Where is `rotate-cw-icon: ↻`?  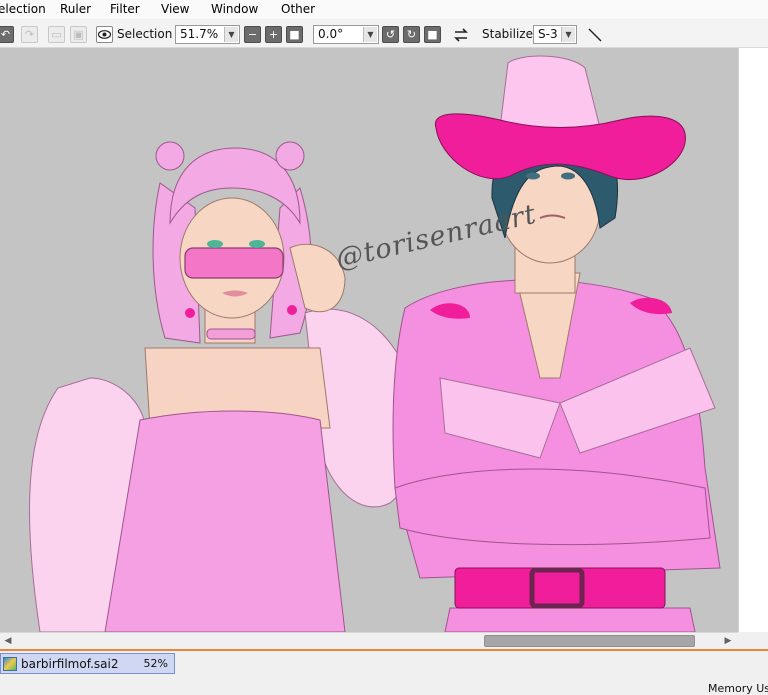 rotate-cw-icon: ↻ is located at coordinates (411, 34).